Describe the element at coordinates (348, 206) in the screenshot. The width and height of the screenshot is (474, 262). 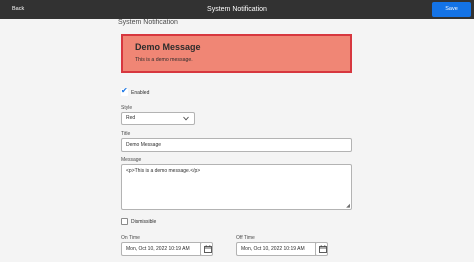
I see `resize-handle-icon: ◢` at that location.